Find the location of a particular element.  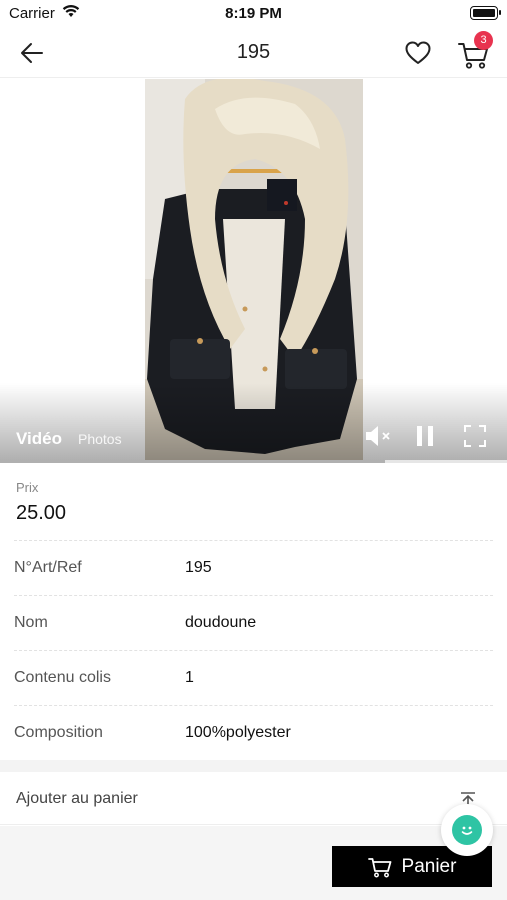

pause-icon is located at coordinates (425, 436).